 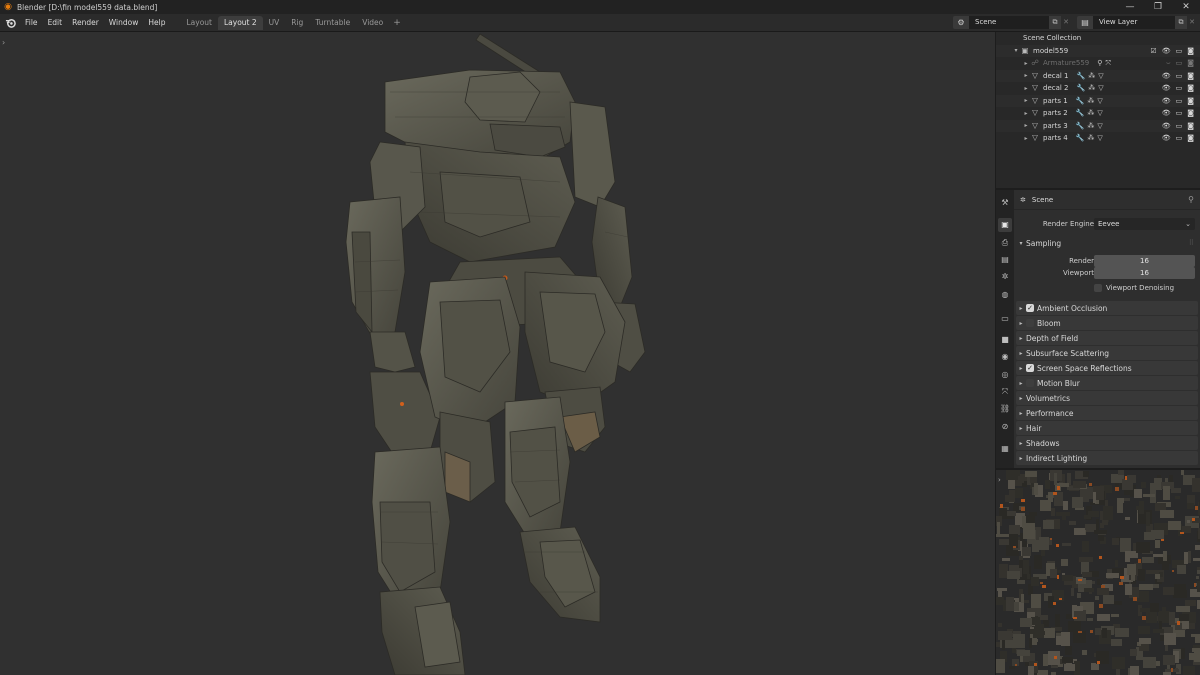 I want to click on outliner-collection-row: ▾ ▣ model559 ☑ 👁 ▭ ◙, so click(x=1098, y=50).